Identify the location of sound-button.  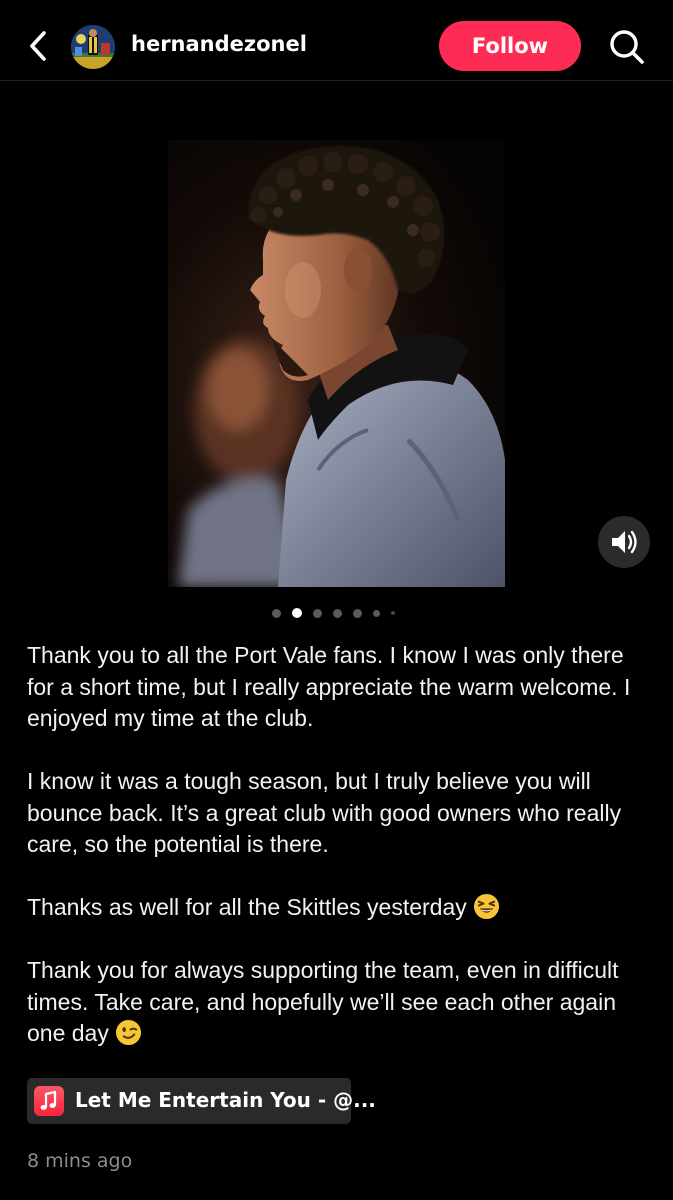
(624, 542).